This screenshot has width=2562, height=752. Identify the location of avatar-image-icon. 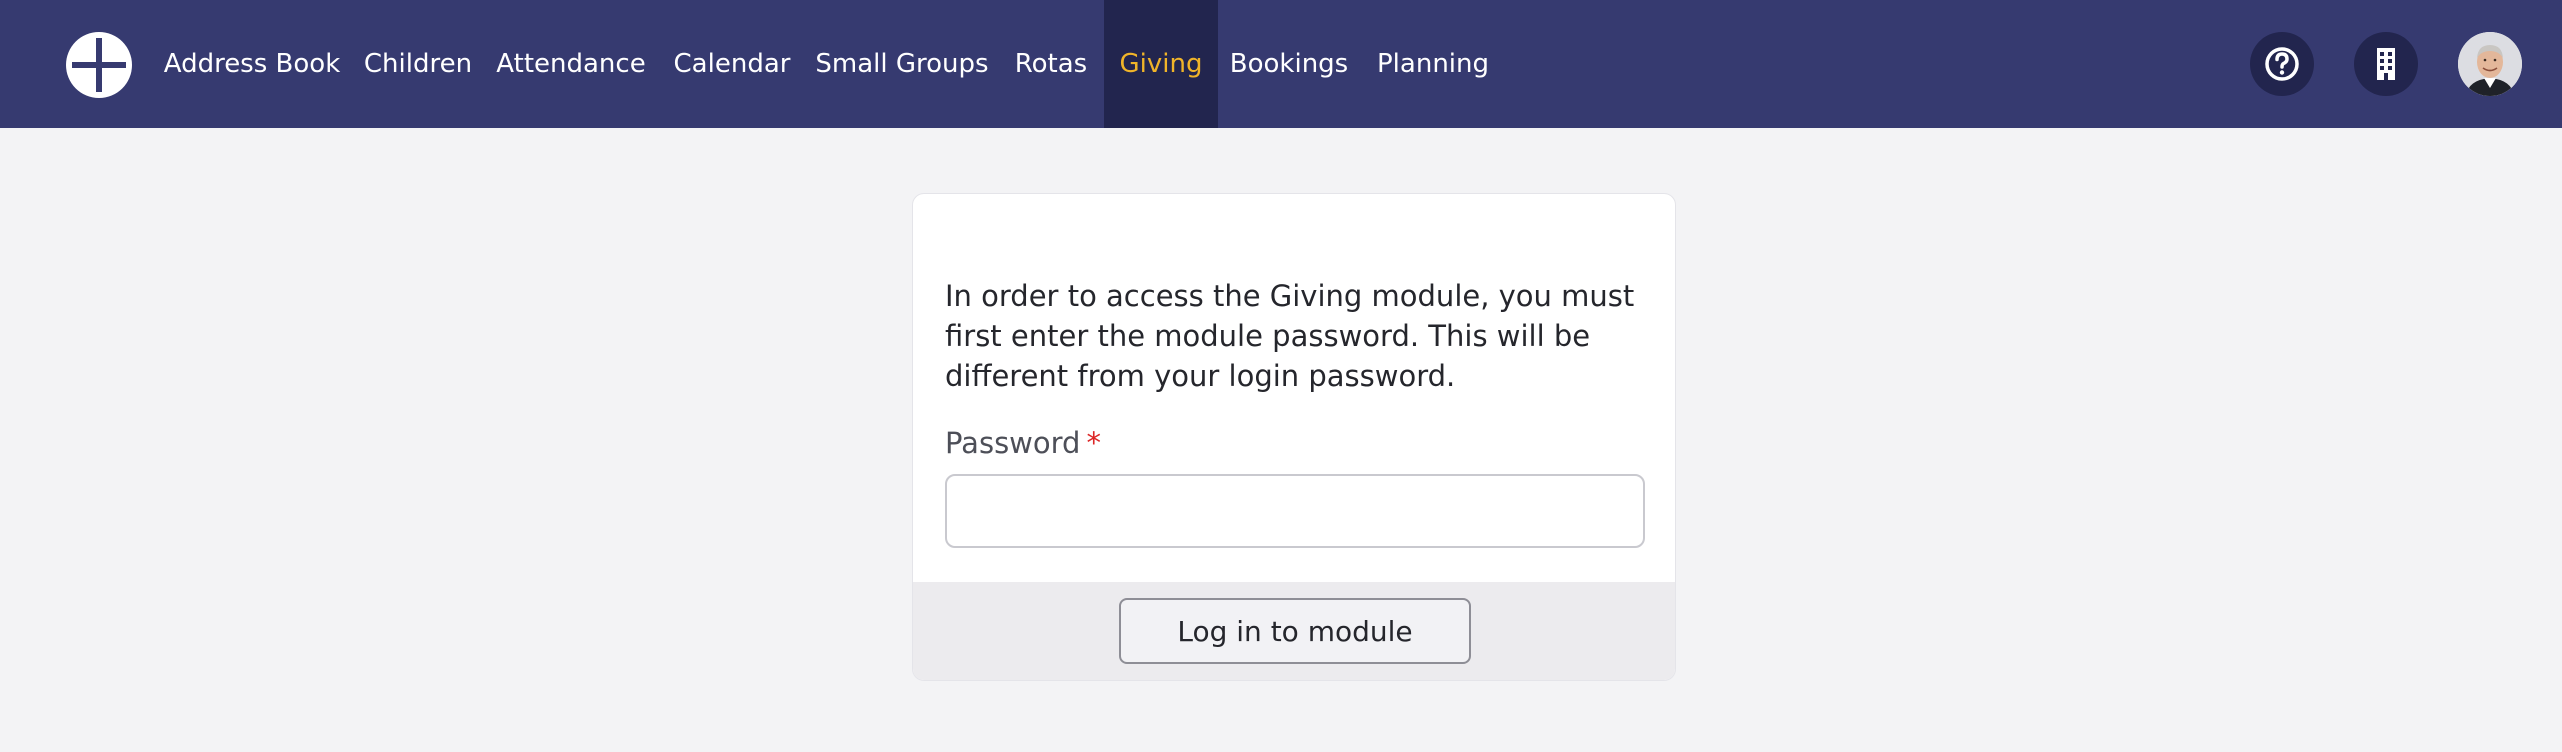
(2490, 64).